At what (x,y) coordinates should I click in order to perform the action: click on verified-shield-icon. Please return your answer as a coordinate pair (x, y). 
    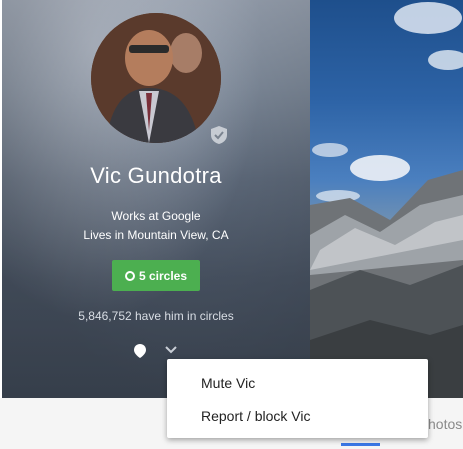
    Looking at the image, I should click on (219, 135).